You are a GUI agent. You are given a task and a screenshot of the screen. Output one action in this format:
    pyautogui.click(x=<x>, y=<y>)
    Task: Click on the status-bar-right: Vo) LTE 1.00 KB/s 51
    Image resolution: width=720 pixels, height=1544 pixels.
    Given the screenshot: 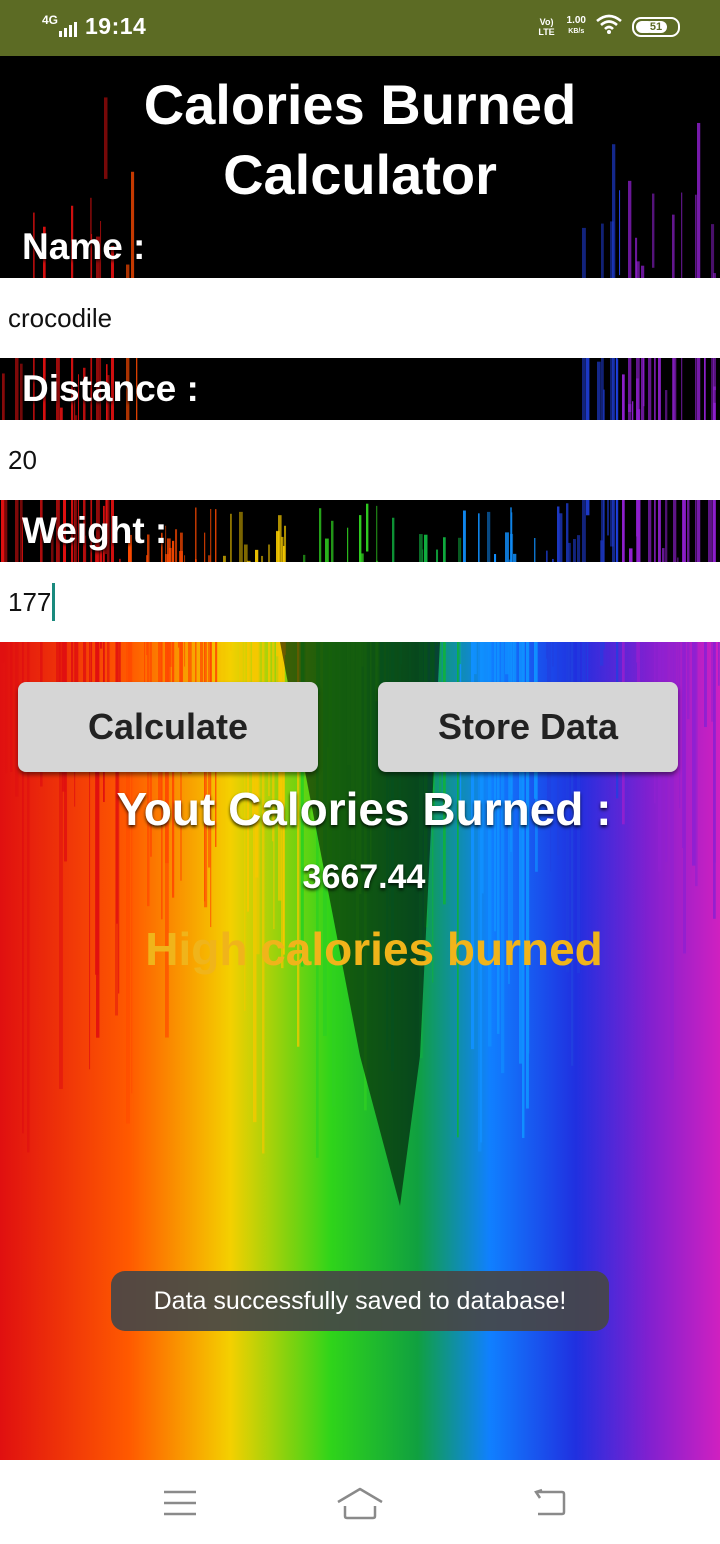 What is the action you would take?
    pyautogui.click(x=608, y=26)
    